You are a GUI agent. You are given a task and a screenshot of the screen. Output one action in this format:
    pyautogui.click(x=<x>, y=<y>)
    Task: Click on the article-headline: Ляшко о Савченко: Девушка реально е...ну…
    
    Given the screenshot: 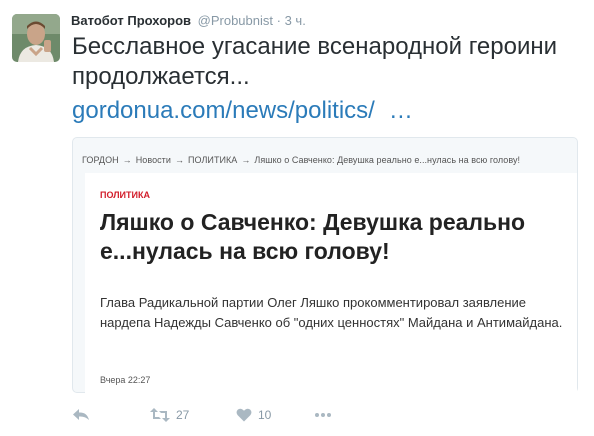 What is the action you would take?
    pyautogui.click(x=330, y=237)
    